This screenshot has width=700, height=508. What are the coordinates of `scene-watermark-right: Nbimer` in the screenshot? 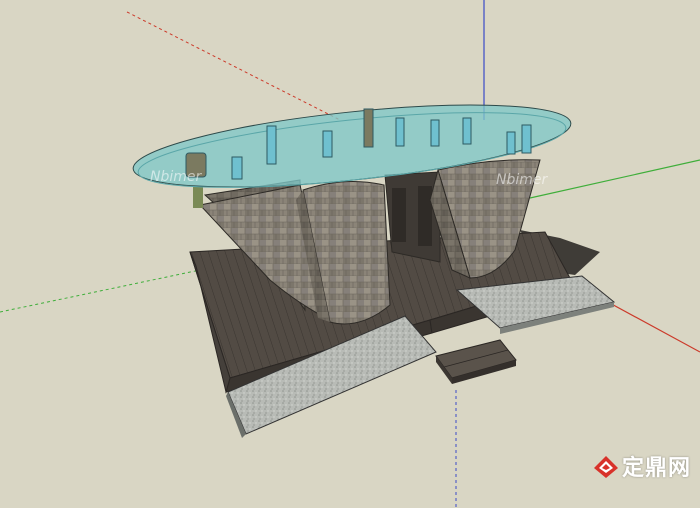 It's located at (522, 180).